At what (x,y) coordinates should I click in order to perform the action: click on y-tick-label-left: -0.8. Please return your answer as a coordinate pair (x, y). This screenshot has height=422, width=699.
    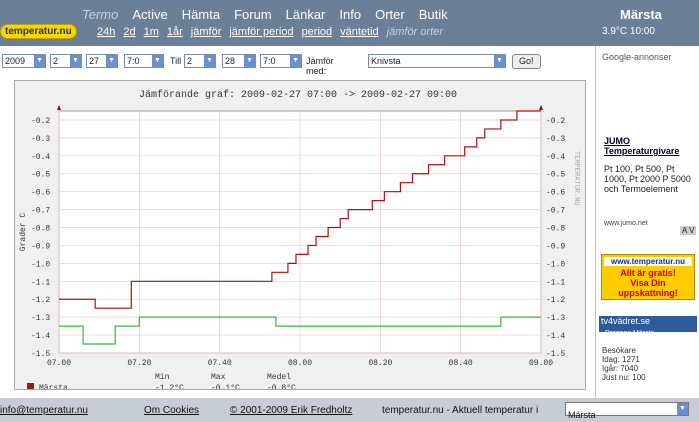
    Looking at the image, I should click on (40, 229).